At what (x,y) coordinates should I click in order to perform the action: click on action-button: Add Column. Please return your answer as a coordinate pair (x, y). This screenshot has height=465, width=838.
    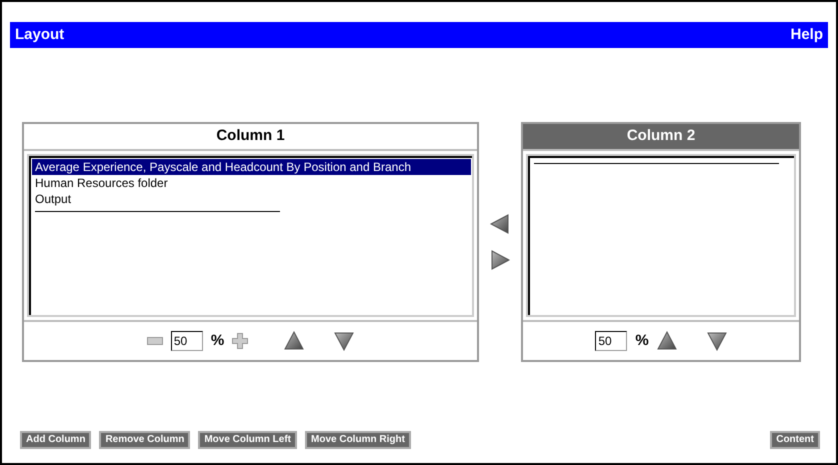
    Looking at the image, I should click on (56, 440).